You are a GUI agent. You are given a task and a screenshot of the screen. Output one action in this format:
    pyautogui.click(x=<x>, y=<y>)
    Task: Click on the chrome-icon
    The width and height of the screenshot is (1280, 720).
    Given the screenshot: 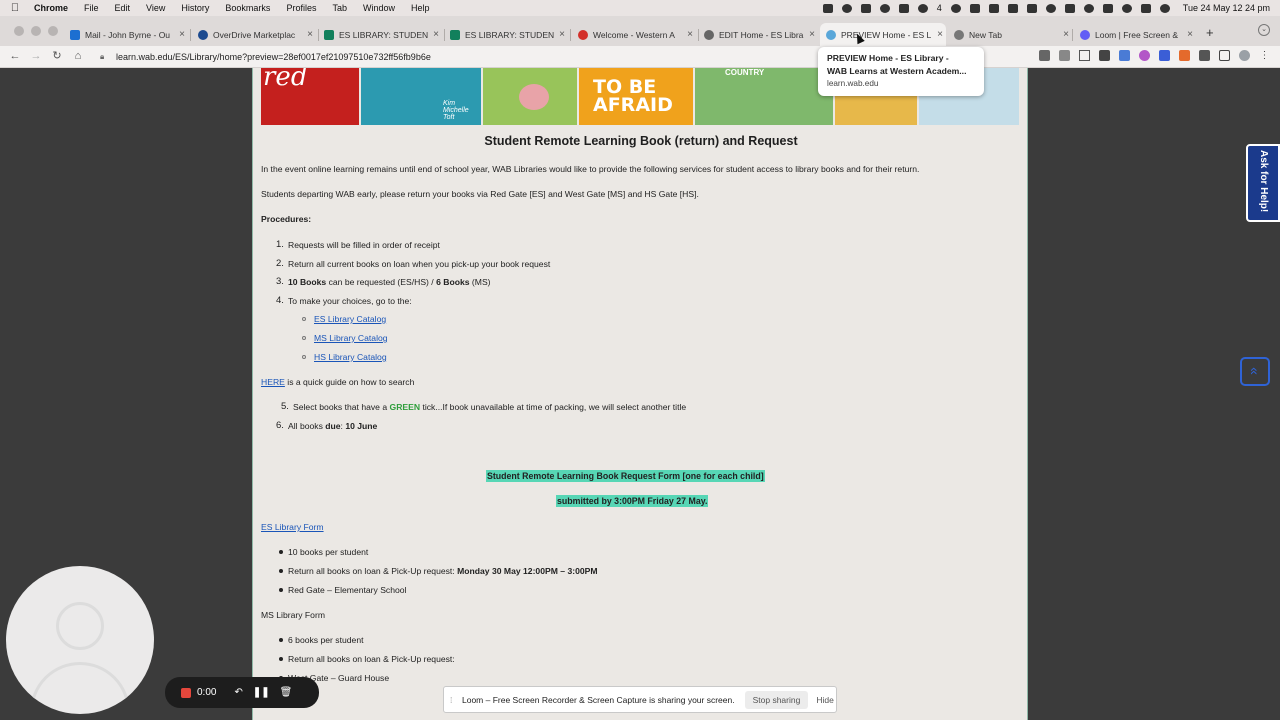 What is the action you would take?
    pyautogui.click(x=959, y=34)
    